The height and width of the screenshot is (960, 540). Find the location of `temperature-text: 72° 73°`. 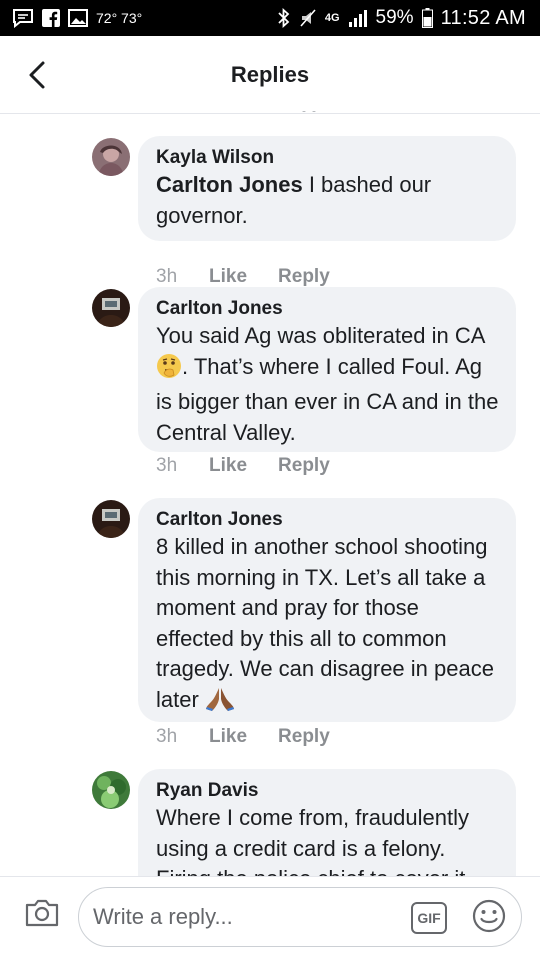

temperature-text: 72° 73° is located at coordinates (119, 18).